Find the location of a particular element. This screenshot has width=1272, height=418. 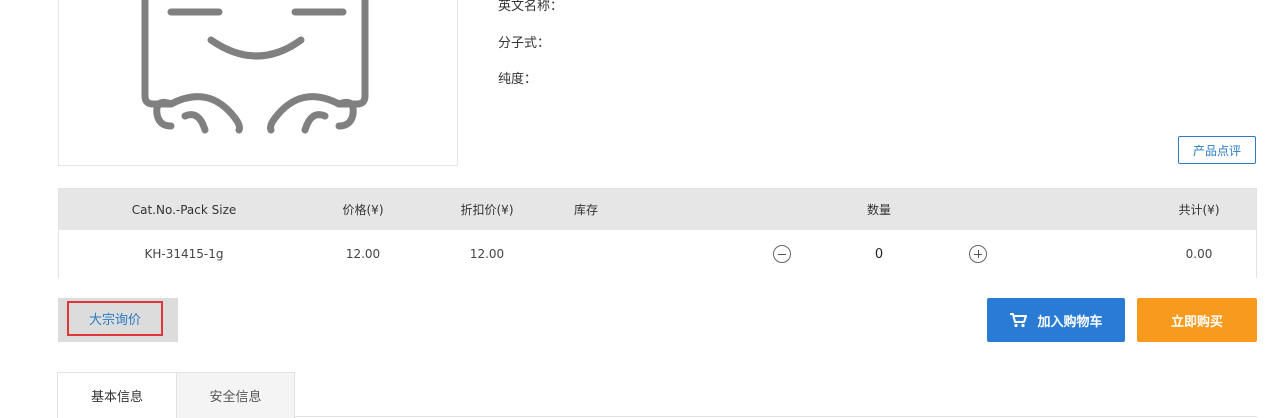

decrease-quantity-button is located at coordinates (782, 254).